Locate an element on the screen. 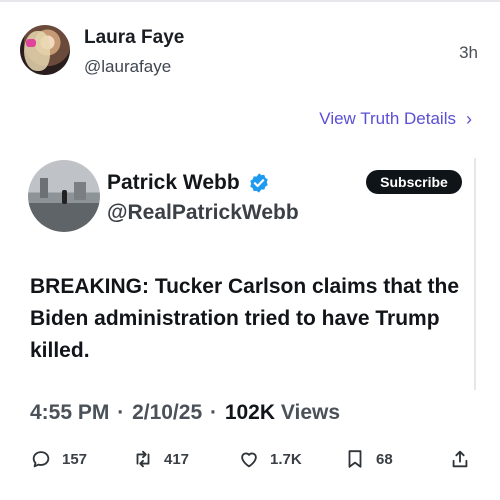 The image size is (500, 500). avatar-hair is located at coordinates (37, 51).